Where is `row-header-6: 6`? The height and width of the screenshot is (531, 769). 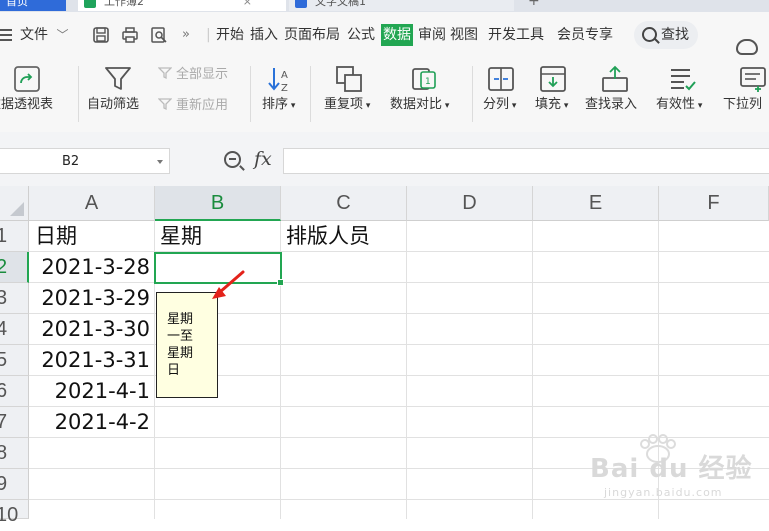
row-header-6: 6 is located at coordinates (14, 391).